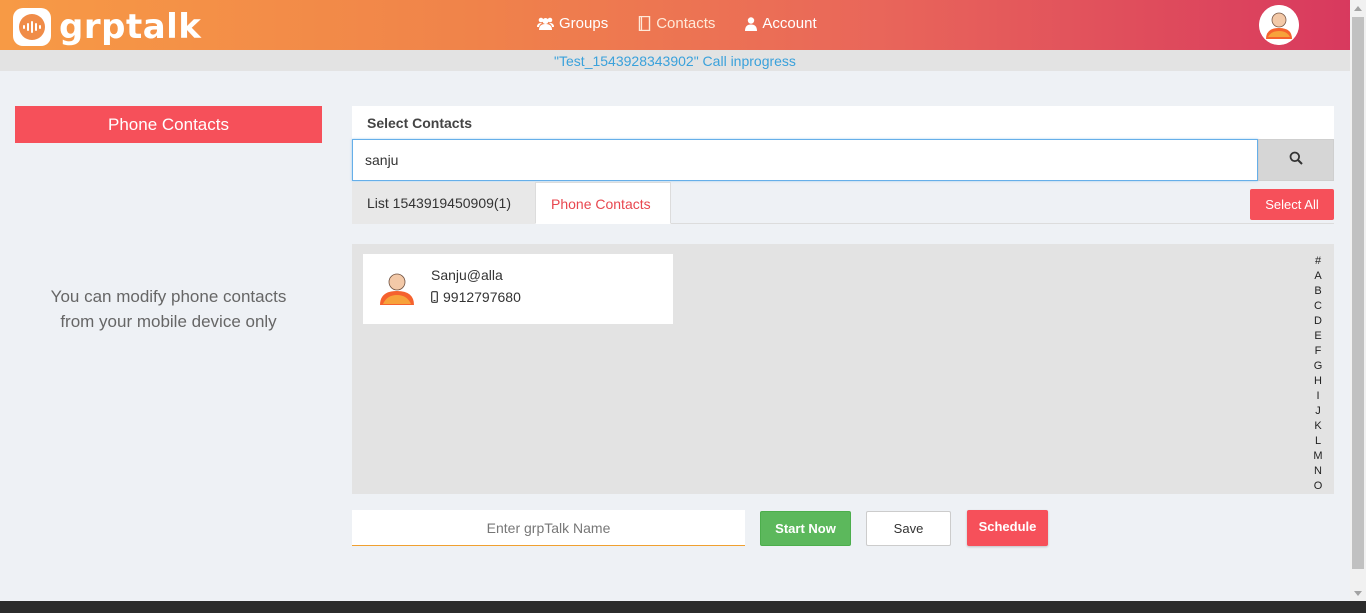 The height and width of the screenshot is (613, 1366). I want to click on page-scrollbar, so click(1358, 300).